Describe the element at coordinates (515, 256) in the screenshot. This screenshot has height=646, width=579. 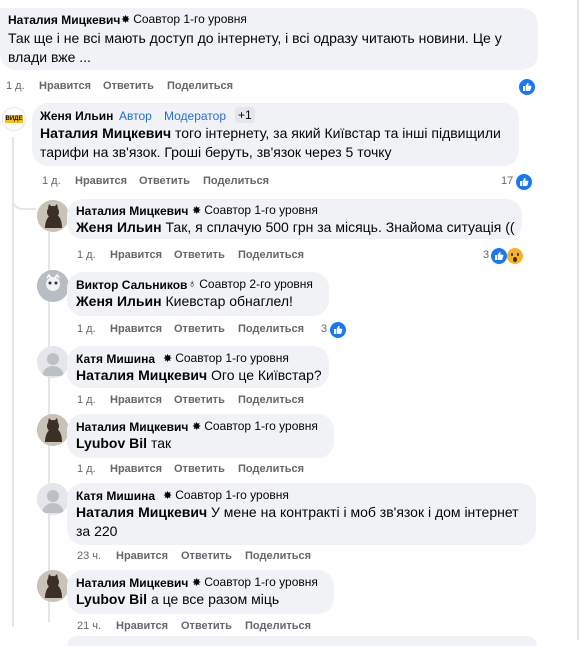
I see `wow-reaction-icon` at that location.